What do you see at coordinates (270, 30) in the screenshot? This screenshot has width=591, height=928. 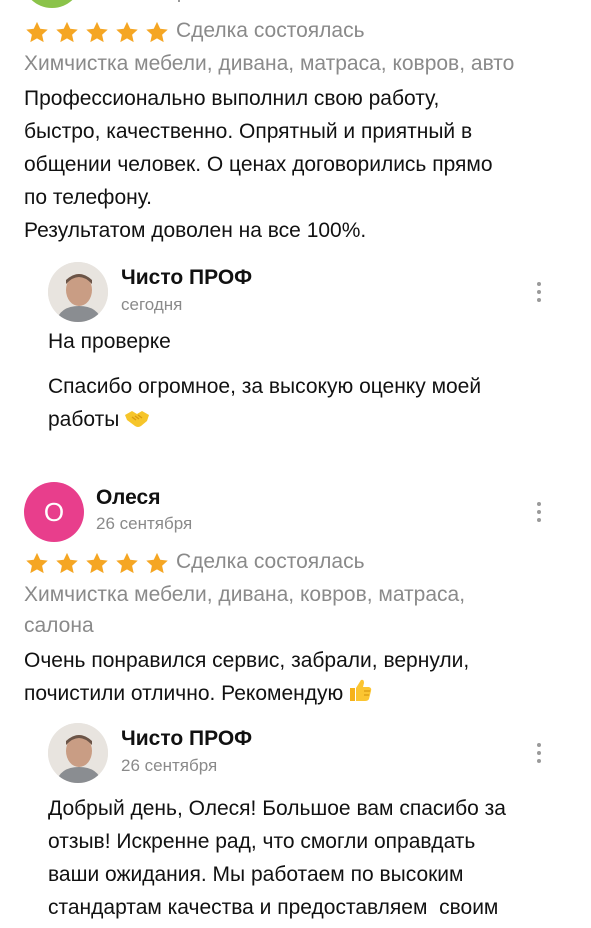 I see `review1-deal-status: Сделка состоялась` at bounding box center [270, 30].